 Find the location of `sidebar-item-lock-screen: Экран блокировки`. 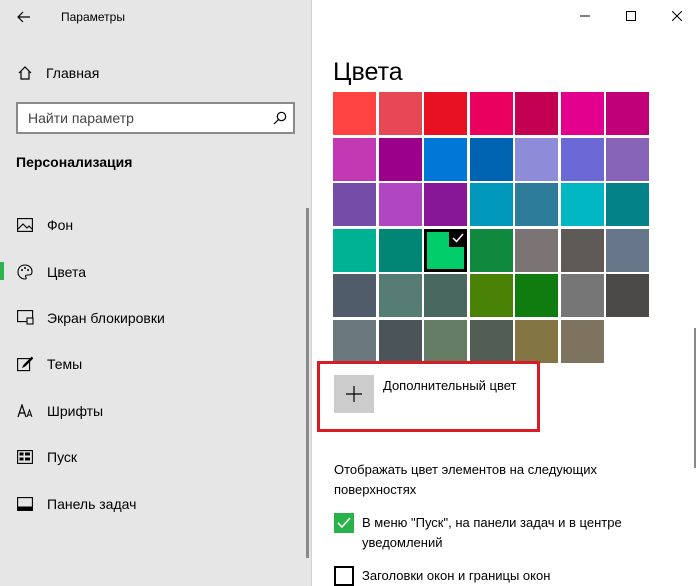

sidebar-item-lock-screen: Экран блокировки is located at coordinates (152, 318).